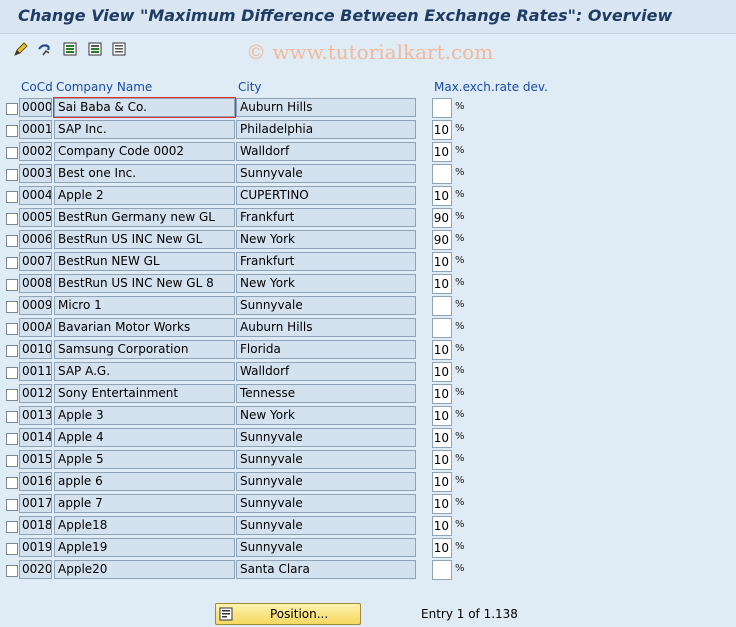 Image resolution: width=736 pixels, height=627 pixels. Describe the element at coordinates (326, 195) in the screenshot. I see `city-cell: CUPERTINO` at that location.